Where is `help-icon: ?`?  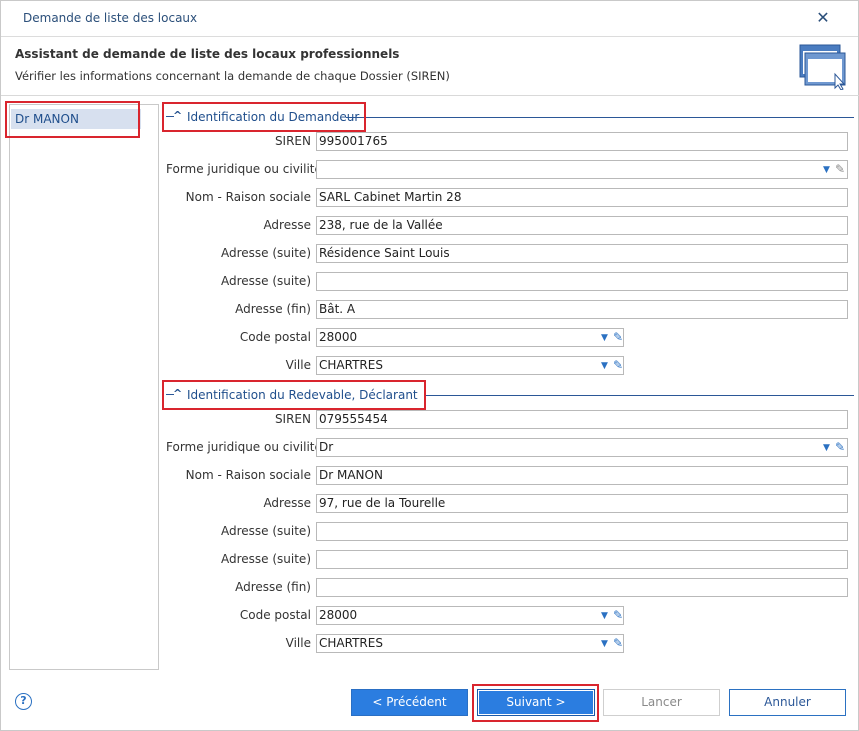
help-icon: ? is located at coordinates (23, 701).